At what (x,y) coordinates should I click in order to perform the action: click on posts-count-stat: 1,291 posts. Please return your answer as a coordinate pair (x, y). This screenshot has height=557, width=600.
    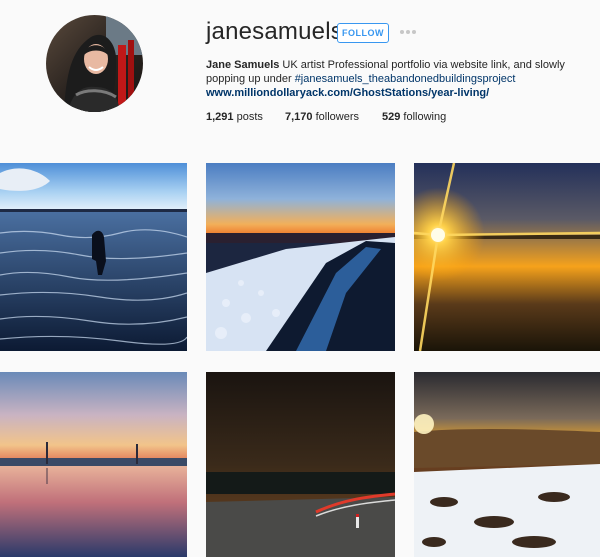
    Looking at the image, I should click on (234, 117).